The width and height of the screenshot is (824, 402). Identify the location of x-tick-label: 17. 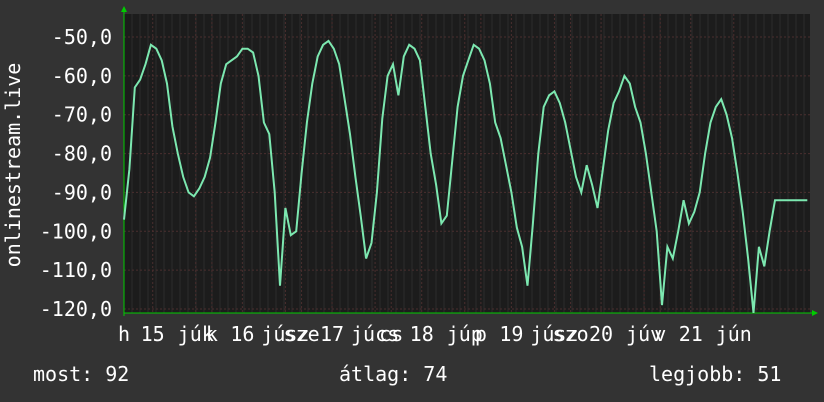
(332, 334).